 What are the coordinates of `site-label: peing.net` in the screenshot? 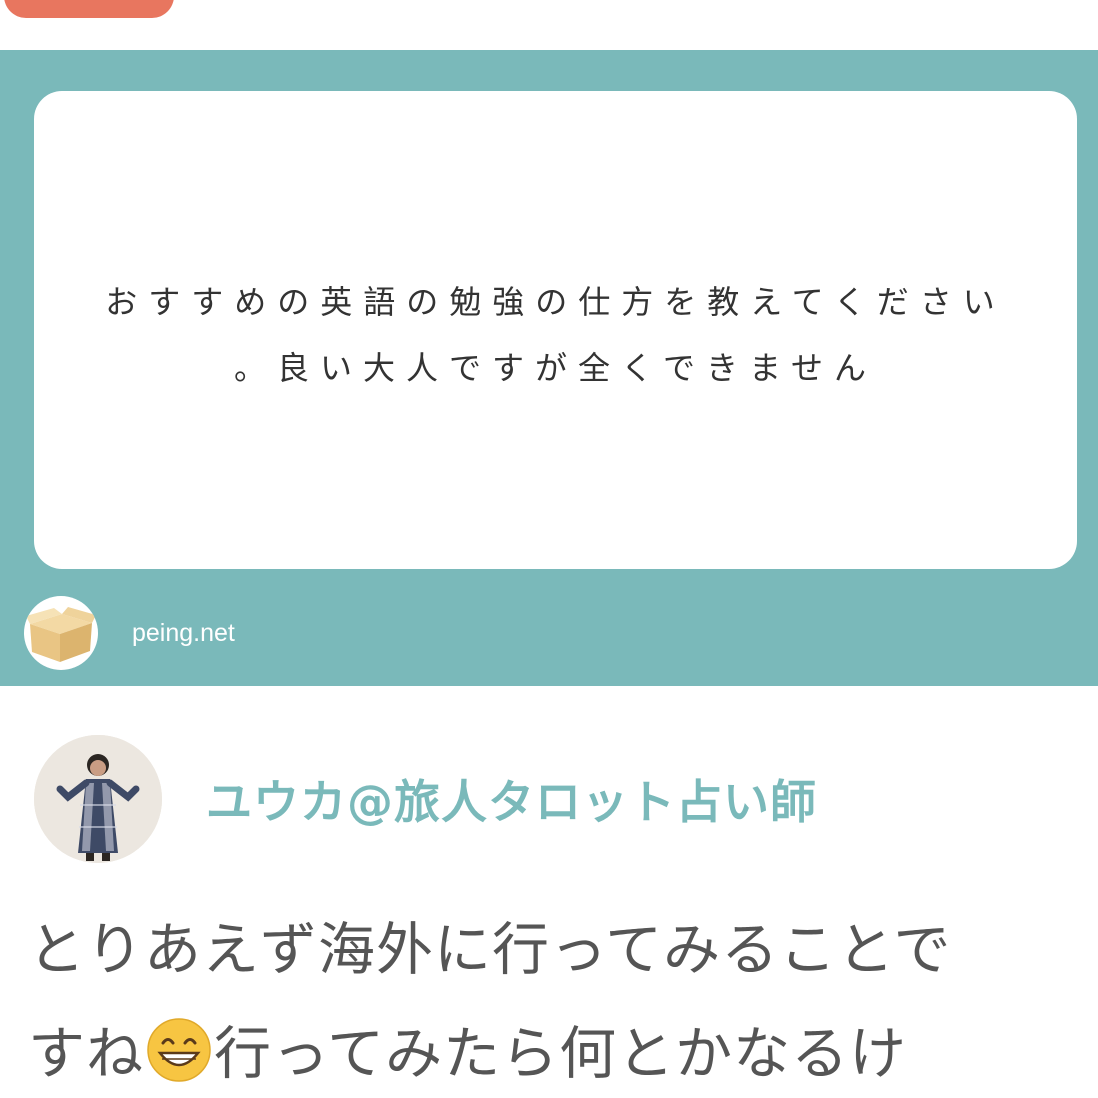 It's located at (183, 633).